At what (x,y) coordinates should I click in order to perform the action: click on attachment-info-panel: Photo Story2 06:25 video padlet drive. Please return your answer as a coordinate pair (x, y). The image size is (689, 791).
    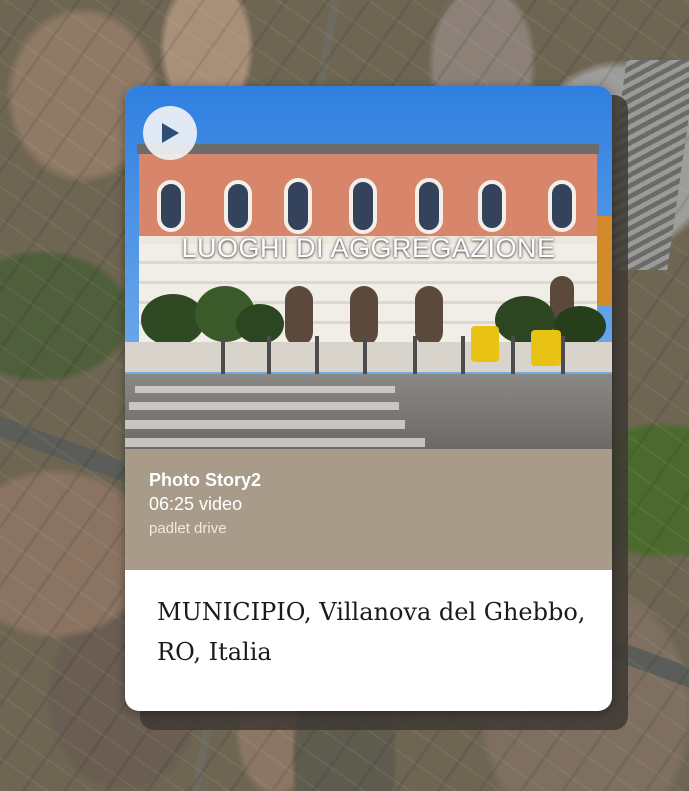
    Looking at the image, I should click on (368, 509).